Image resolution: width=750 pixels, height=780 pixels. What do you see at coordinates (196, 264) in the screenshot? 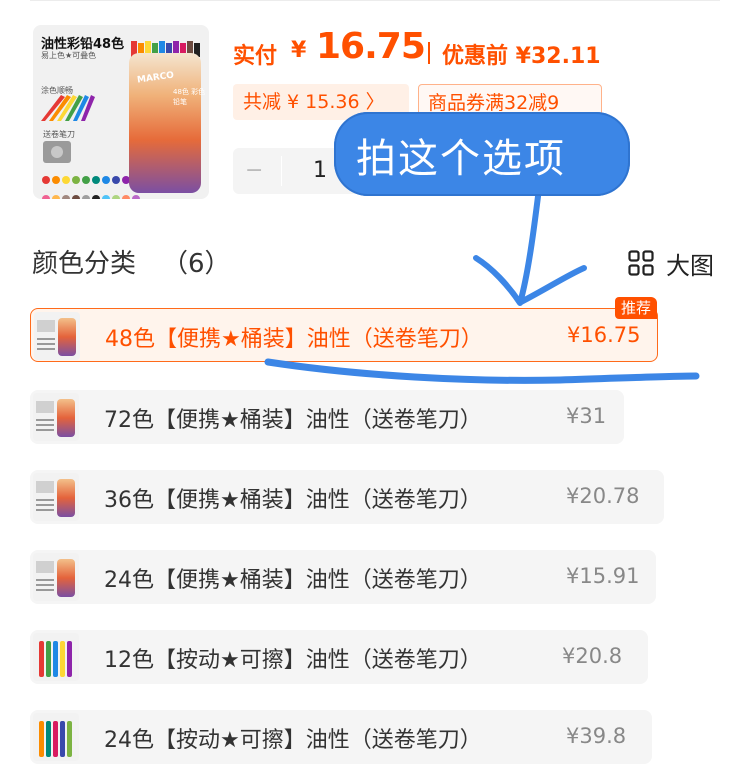
I see `option-count: （6）` at bounding box center [196, 264].